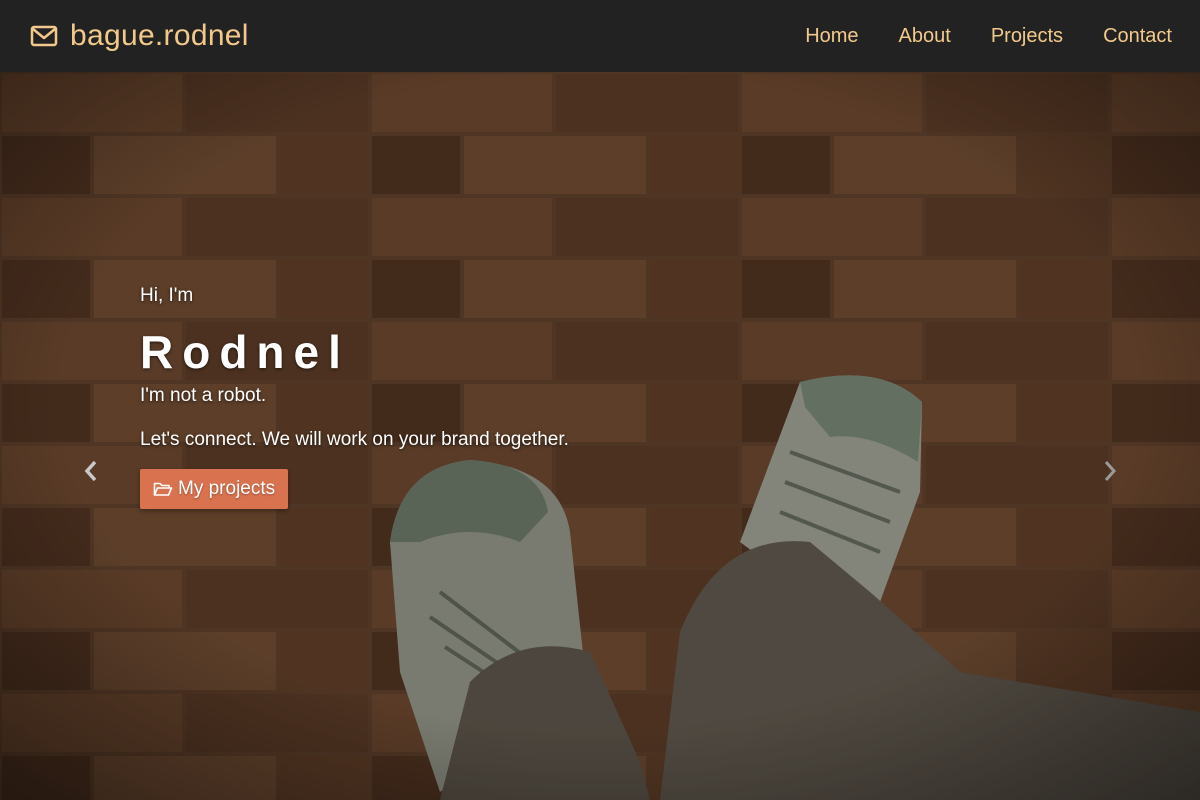 The height and width of the screenshot is (800, 1200). Describe the element at coordinates (245, 352) in the screenshot. I see `hero-name: Rodnel` at that location.